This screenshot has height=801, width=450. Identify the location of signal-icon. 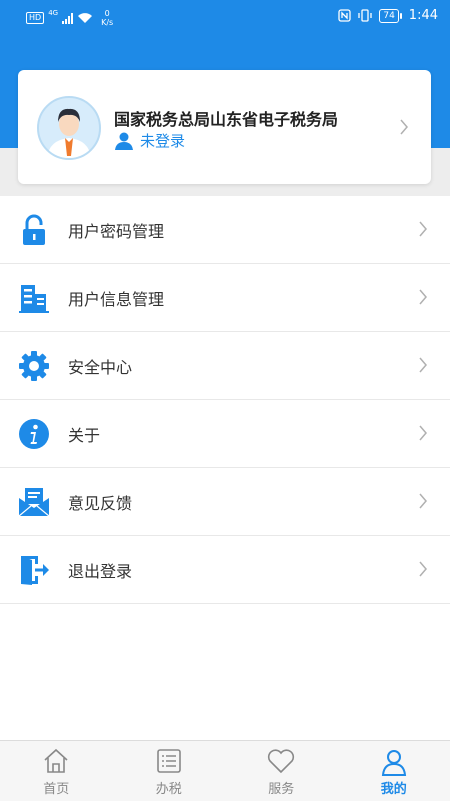
(67, 18).